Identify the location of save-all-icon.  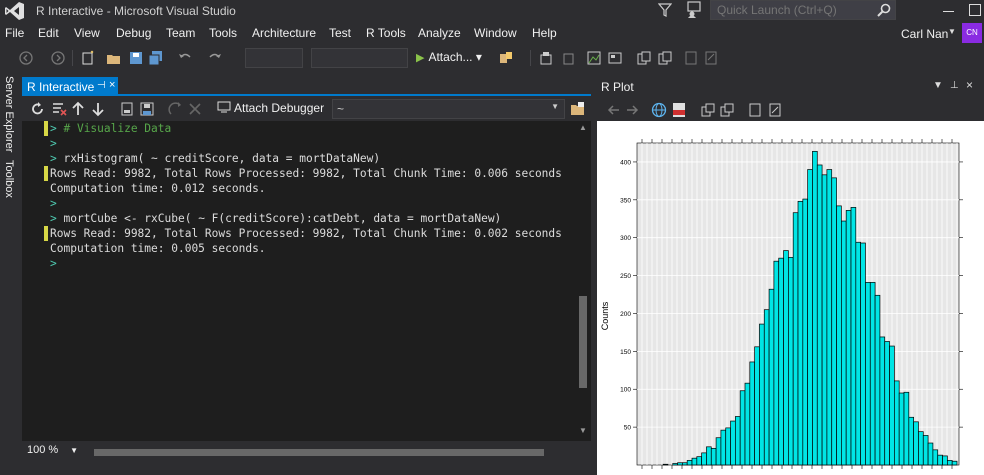
(156, 58).